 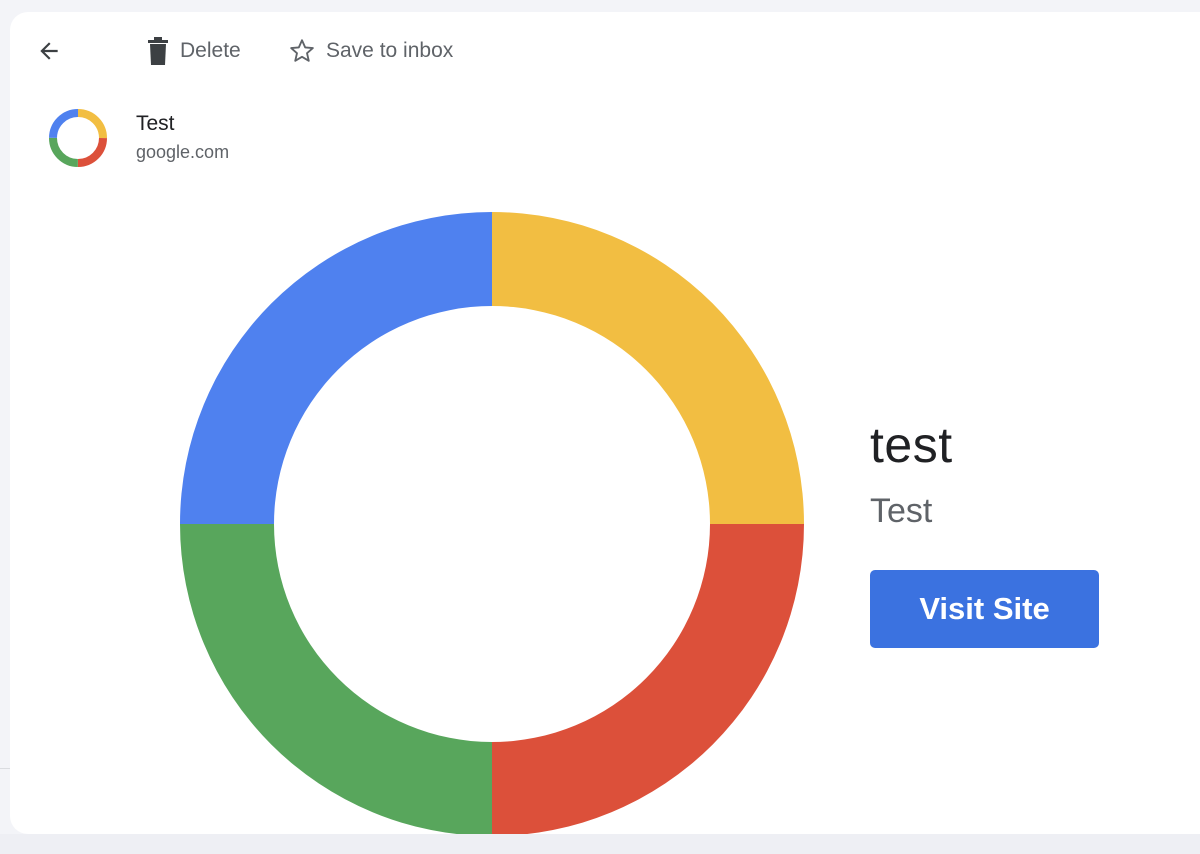 What do you see at coordinates (336, 368) in the screenshot?
I see `ring-segment-blue` at bounding box center [336, 368].